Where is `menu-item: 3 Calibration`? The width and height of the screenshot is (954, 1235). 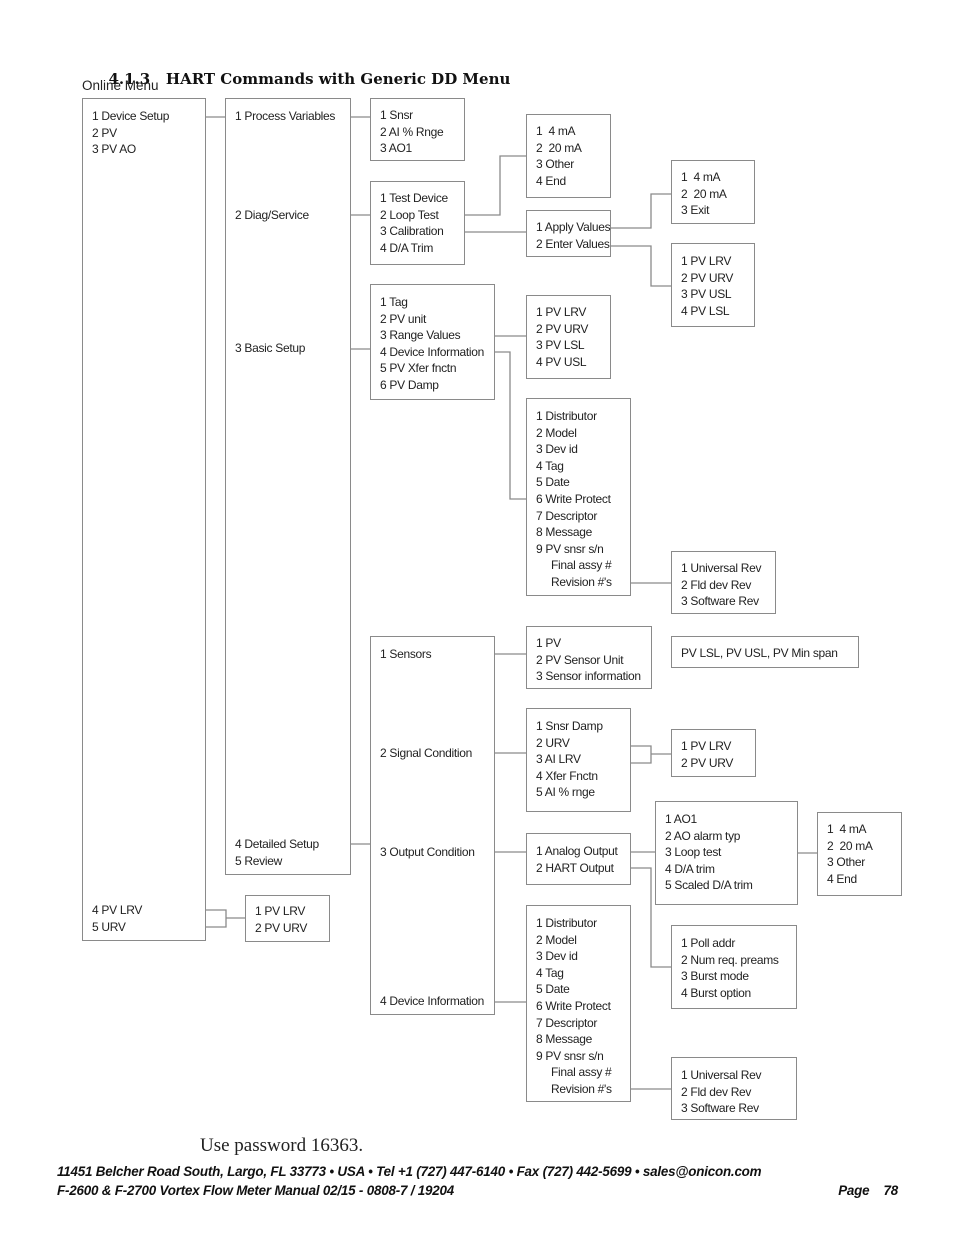 menu-item: 3 Calibration is located at coordinates (414, 231).